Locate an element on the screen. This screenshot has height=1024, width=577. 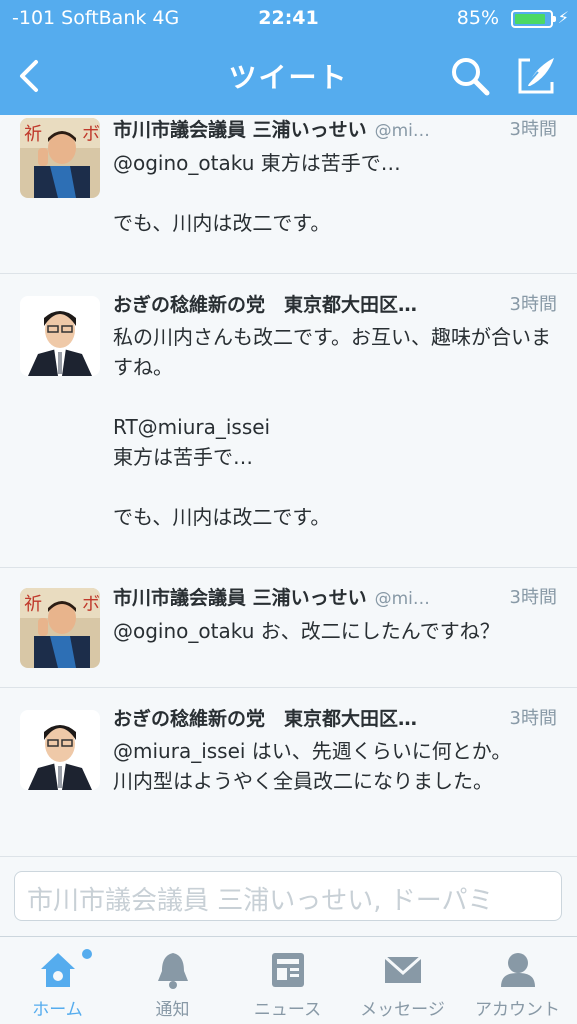
tab-label: ニュース is located at coordinates (287, 1010).